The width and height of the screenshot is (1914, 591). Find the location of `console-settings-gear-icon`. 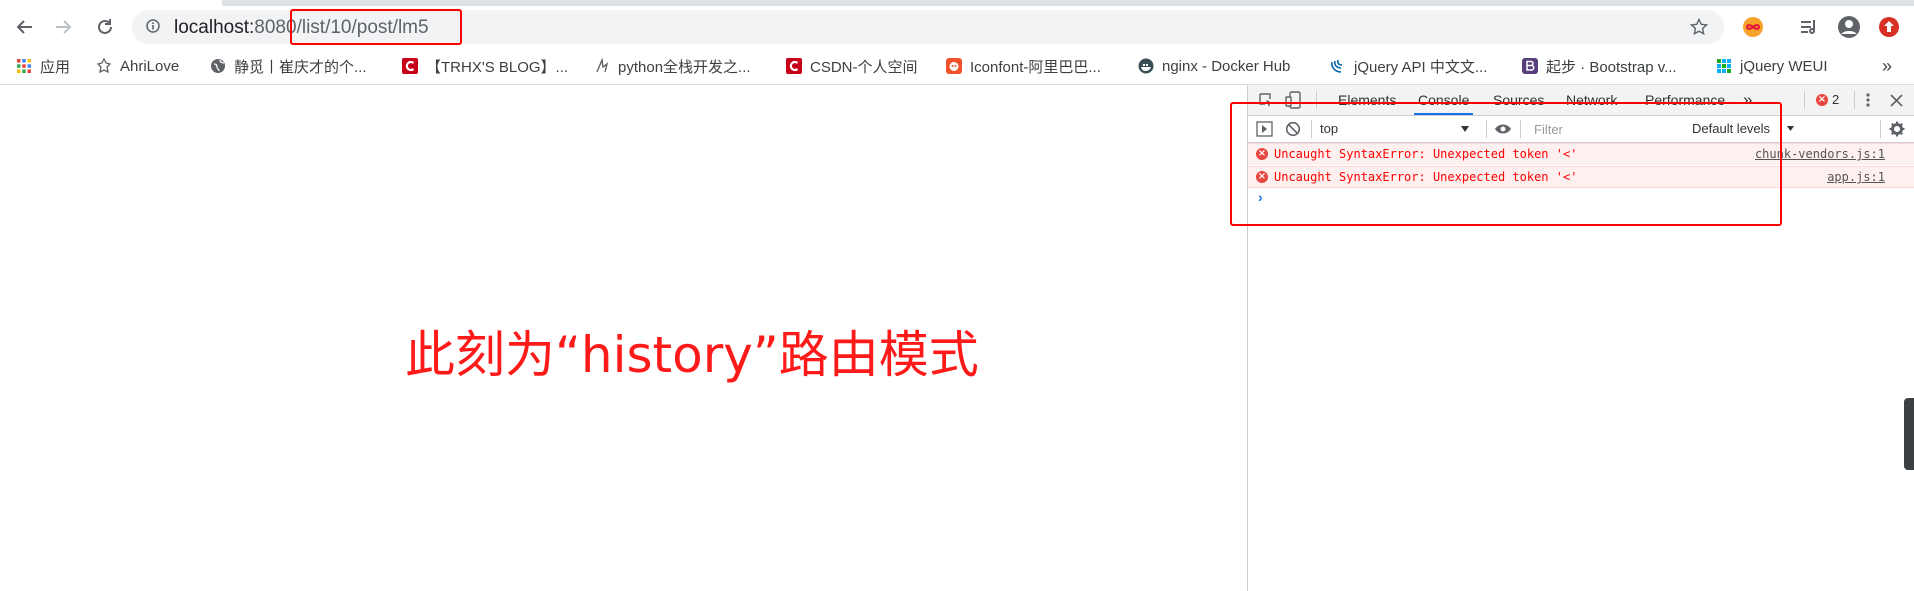

console-settings-gear-icon is located at coordinates (1897, 129).